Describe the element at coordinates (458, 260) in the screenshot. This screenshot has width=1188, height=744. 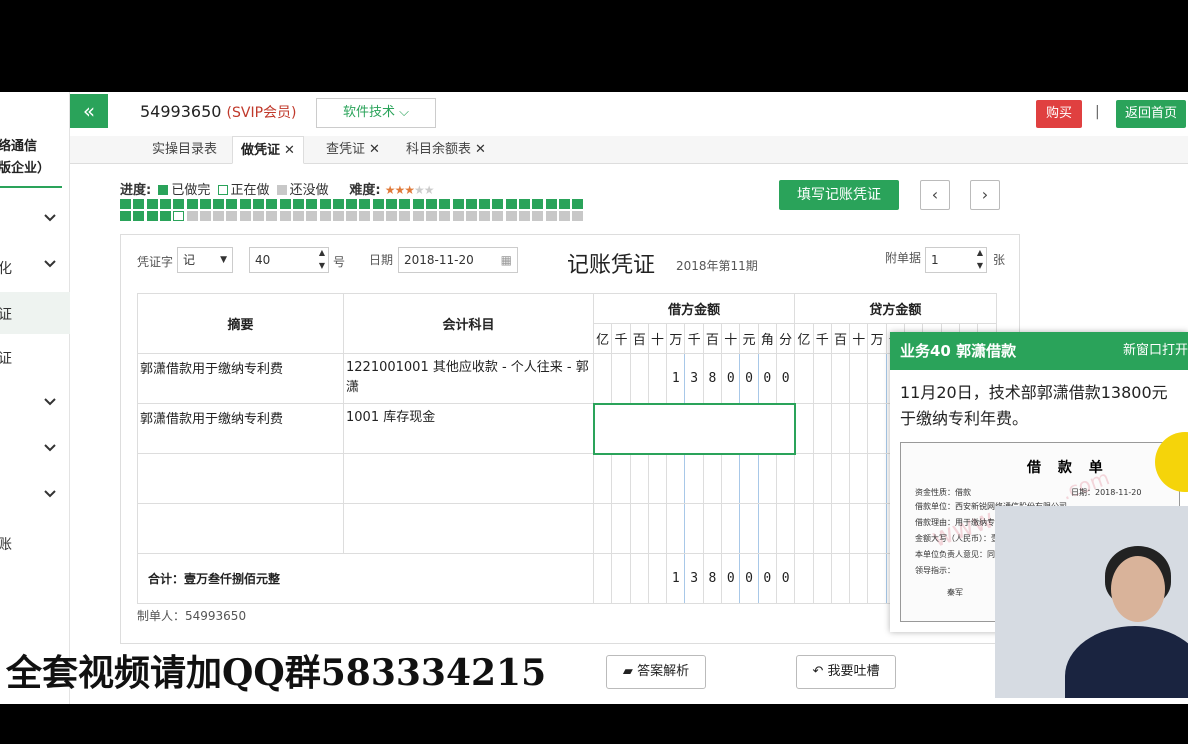
I see `date-input: 2018-11-20 ▦` at that location.